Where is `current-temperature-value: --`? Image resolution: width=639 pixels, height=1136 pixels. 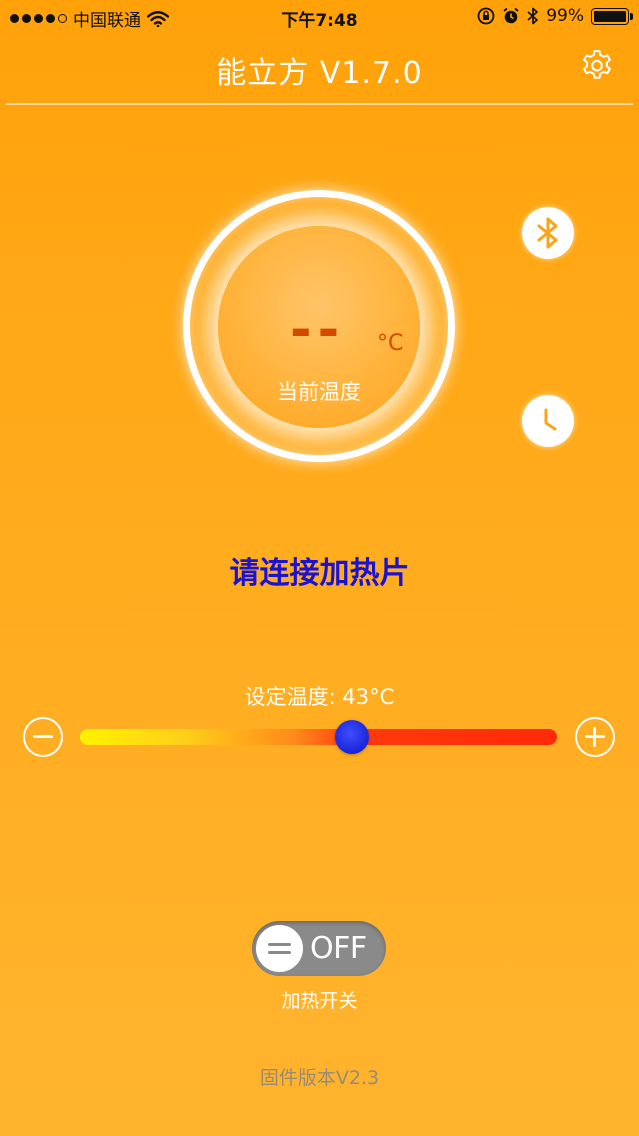
current-temperature-value: -- is located at coordinates (318, 330).